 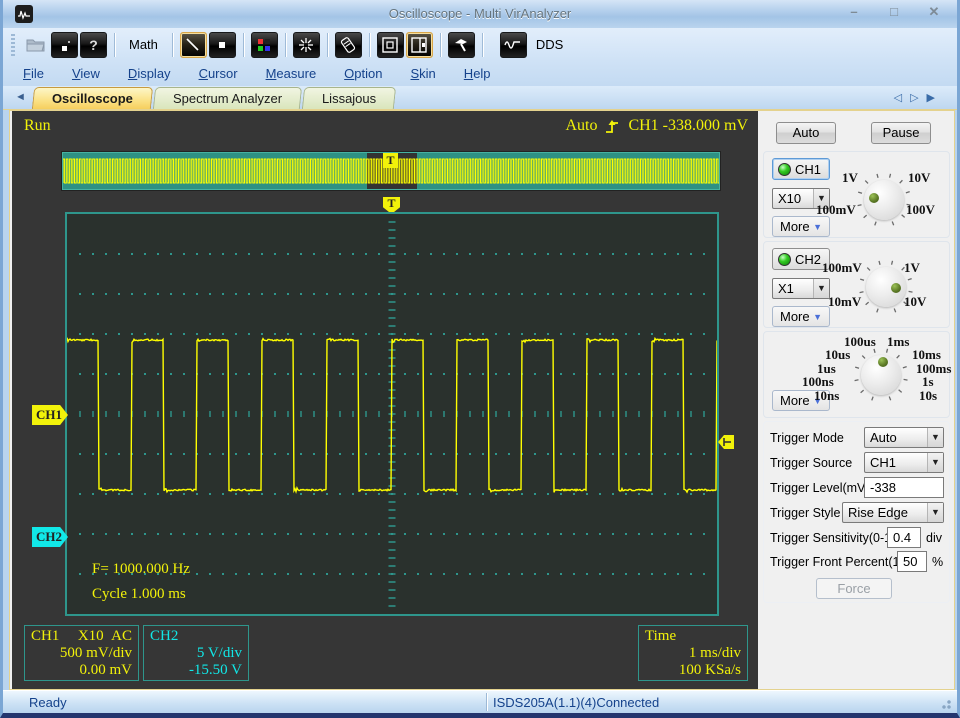 I want to click on time-scale: 1 ms/div, so click(x=714, y=653).